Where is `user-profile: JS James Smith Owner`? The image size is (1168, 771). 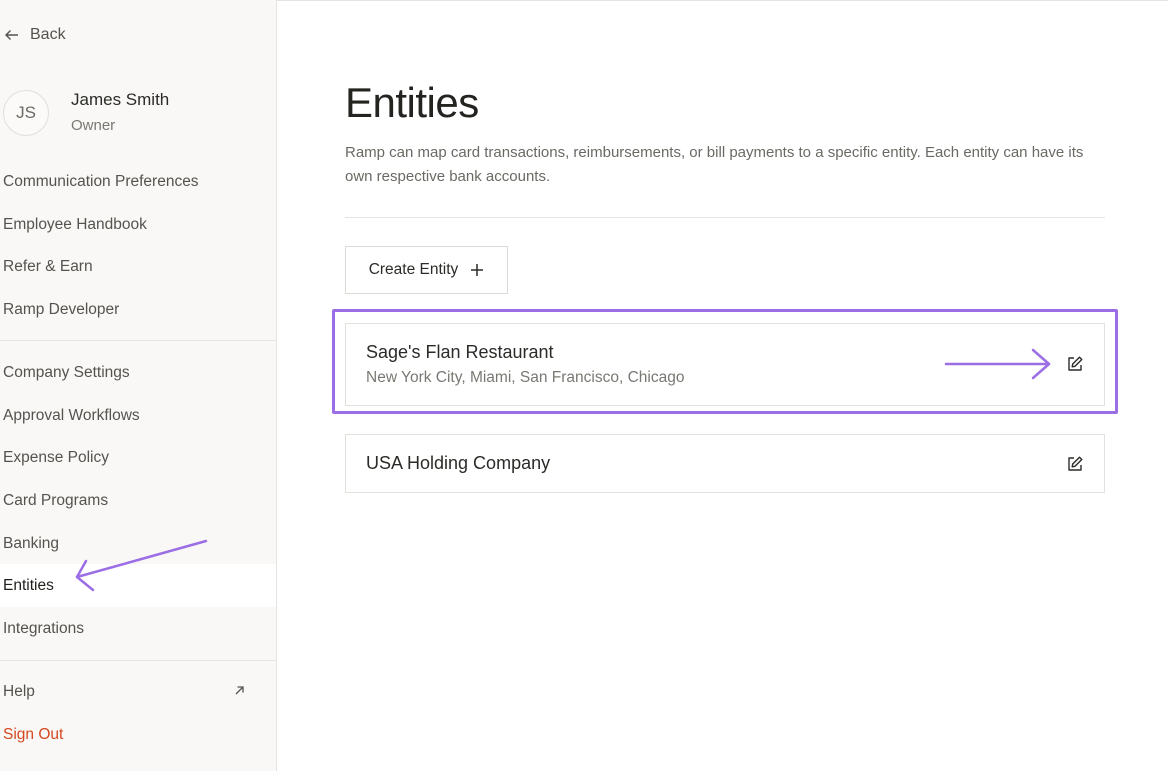
user-profile: JS James Smith Owner is located at coordinates (86, 113).